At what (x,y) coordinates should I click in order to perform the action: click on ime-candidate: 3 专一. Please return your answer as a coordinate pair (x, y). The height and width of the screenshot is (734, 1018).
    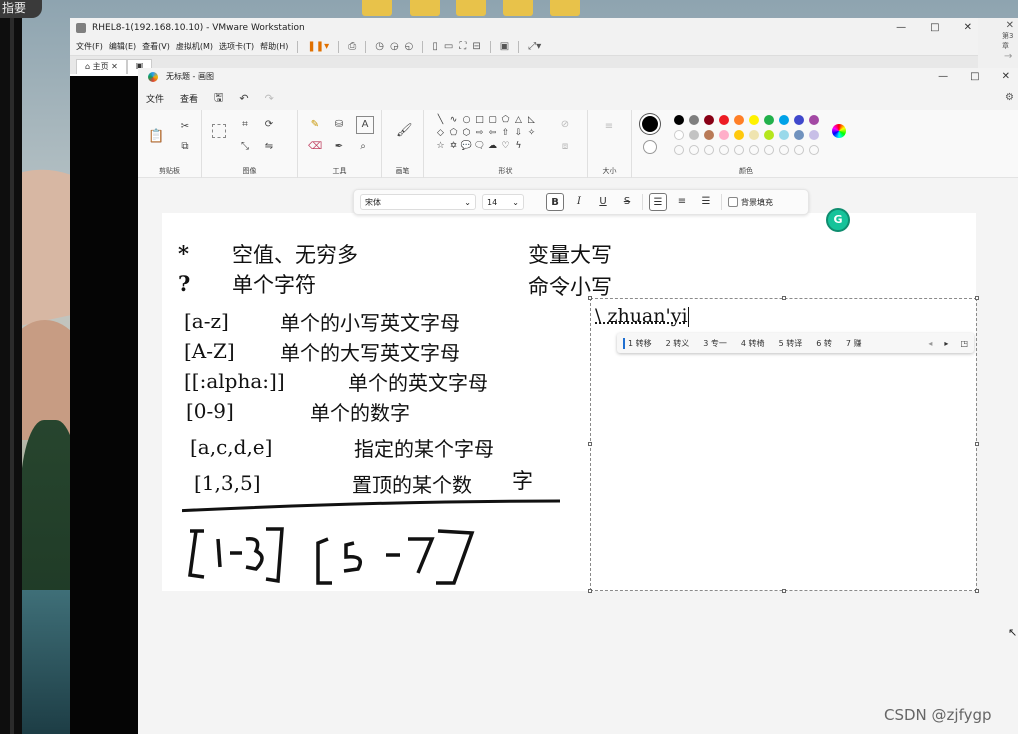
    Looking at the image, I should click on (715, 343).